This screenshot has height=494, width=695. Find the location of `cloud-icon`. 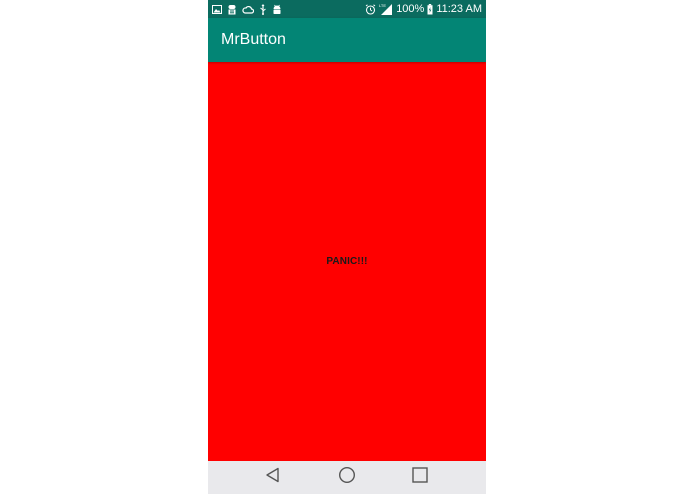

cloud-icon is located at coordinates (248, 9).